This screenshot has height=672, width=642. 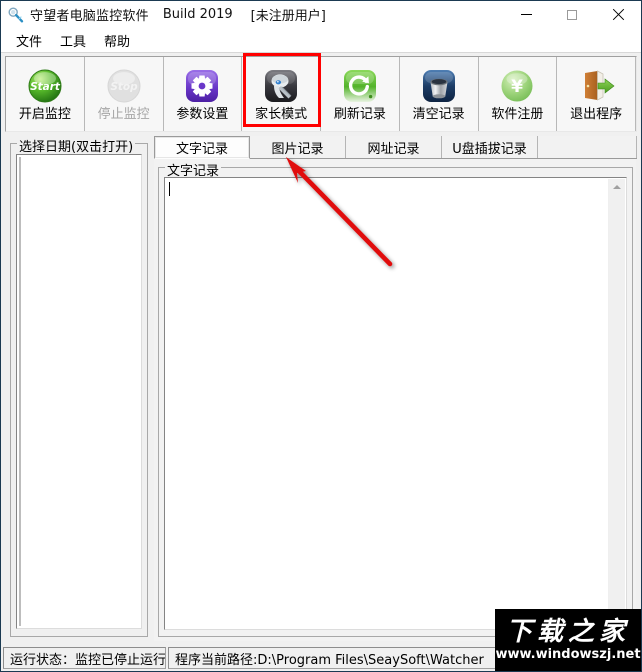 What do you see at coordinates (490, 147) in the screenshot?
I see `tab-usb-records: U盘插拔记录` at bounding box center [490, 147].